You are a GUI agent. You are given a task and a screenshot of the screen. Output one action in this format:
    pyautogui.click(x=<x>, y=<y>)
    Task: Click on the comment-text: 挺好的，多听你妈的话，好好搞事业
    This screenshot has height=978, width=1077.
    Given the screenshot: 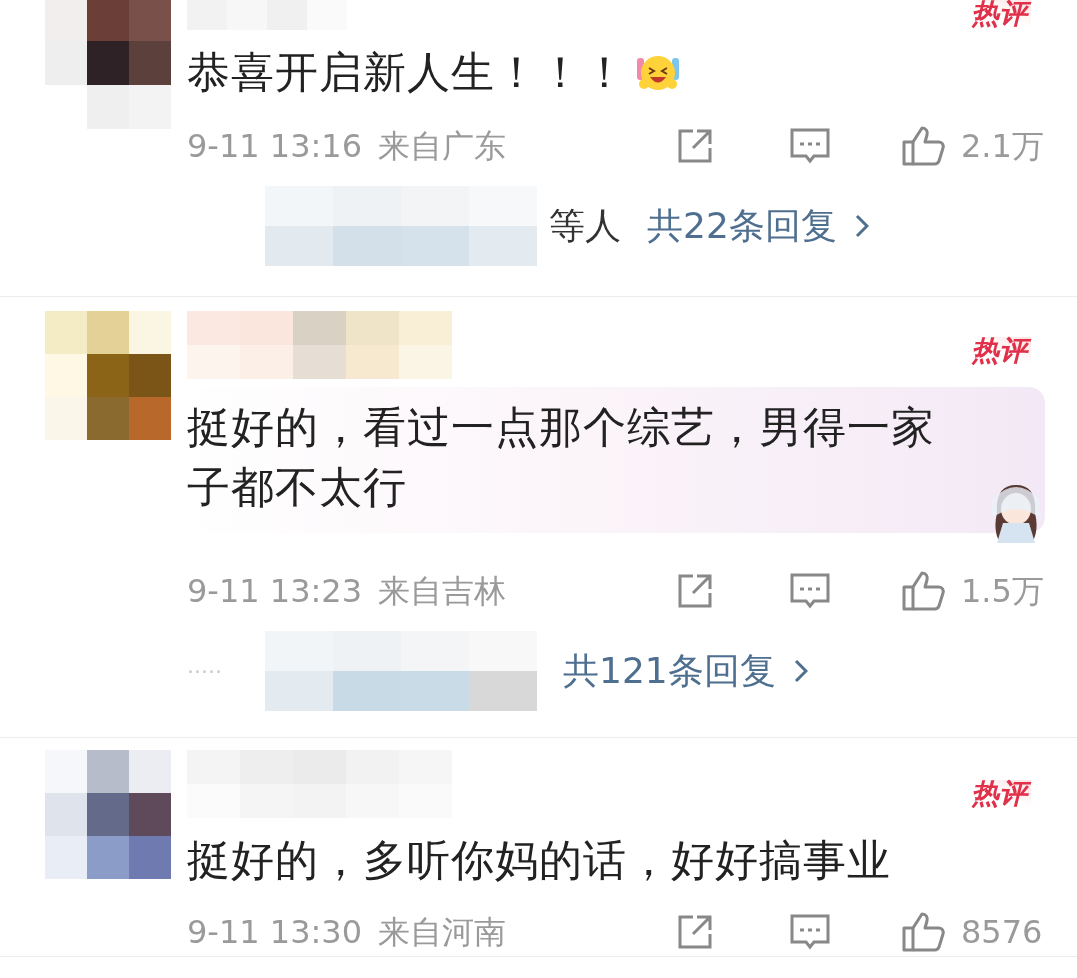 What is the action you would take?
    pyautogui.click(x=539, y=860)
    